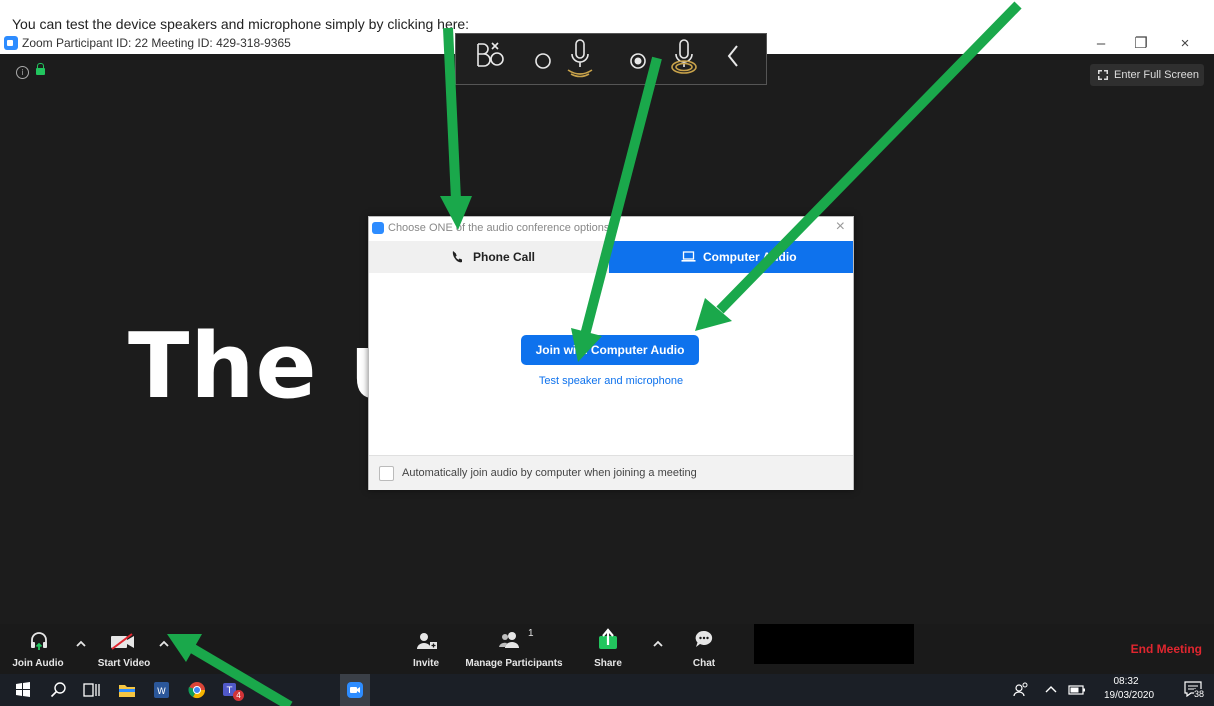 Image resolution: width=1214 pixels, height=706 pixels. Describe the element at coordinates (607, 690) in the screenshot. I see `windows-taskbar: W T 4 08:32 19/03/2020 38` at that location.